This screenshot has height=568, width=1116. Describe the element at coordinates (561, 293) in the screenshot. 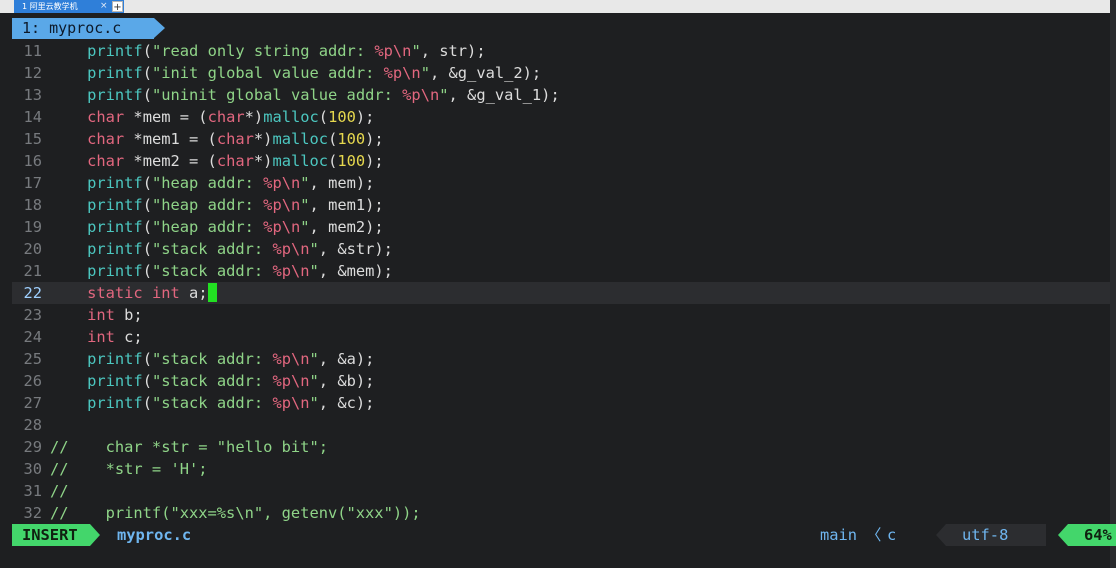

I see `code-line-current: 22 static int a;` at that location.